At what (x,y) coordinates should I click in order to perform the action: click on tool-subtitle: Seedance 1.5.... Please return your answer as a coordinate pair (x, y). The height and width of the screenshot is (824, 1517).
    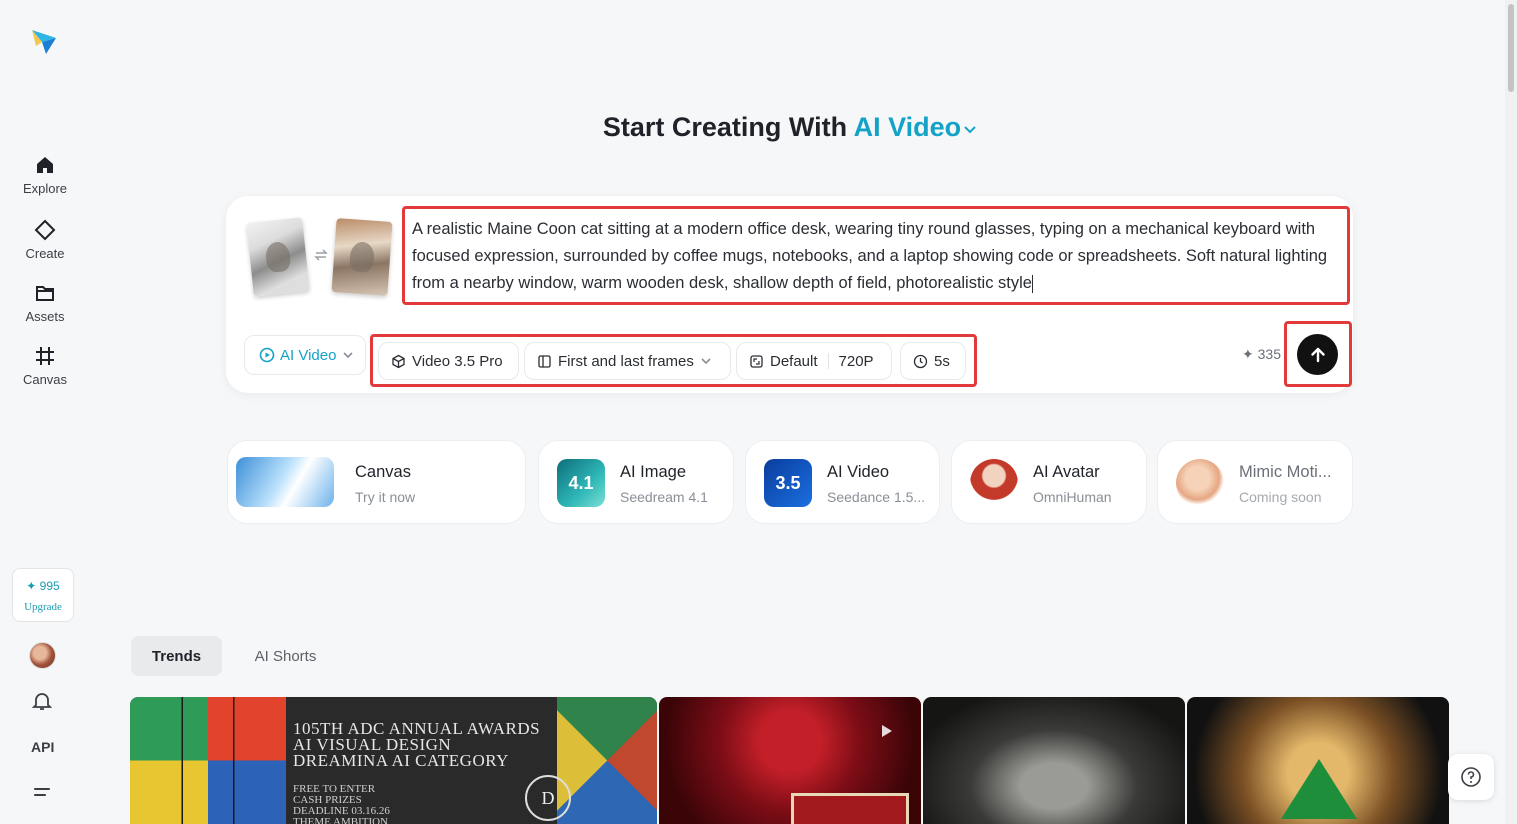
    Looking at the image, I should click on (876, 497).